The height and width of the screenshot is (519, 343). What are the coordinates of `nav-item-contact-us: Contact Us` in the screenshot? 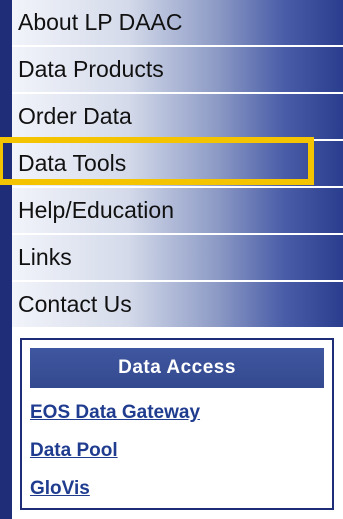 It's located at (177, 304).